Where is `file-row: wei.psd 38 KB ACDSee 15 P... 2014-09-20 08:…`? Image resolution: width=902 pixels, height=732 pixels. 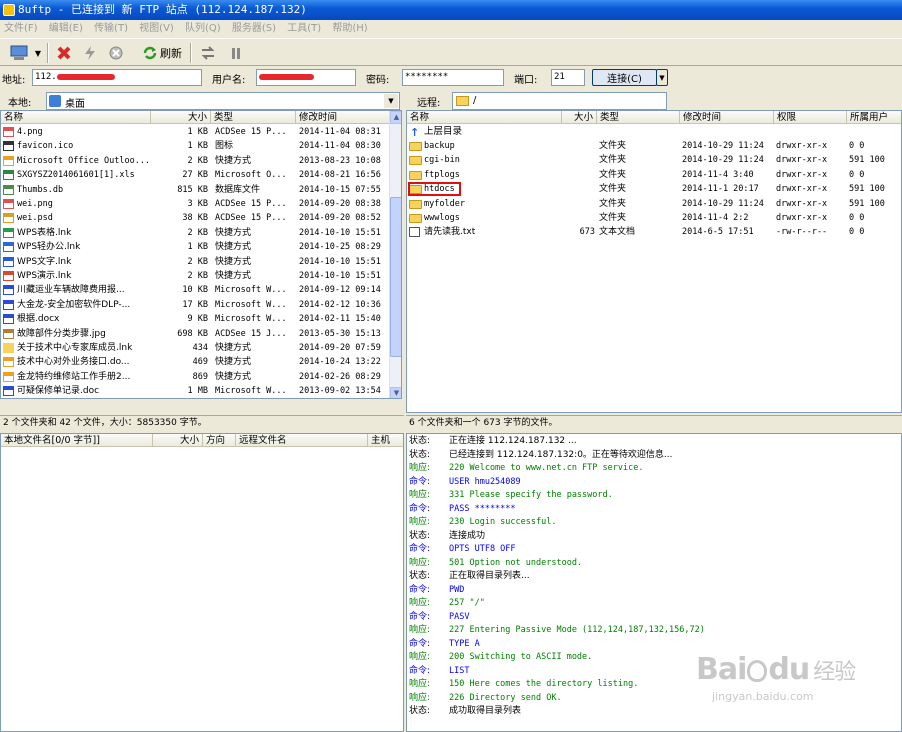 file-row: wei.psd 38 KB ACDSee 15 P... 2014-09-20 08:… is located at coordinates (201, 218).